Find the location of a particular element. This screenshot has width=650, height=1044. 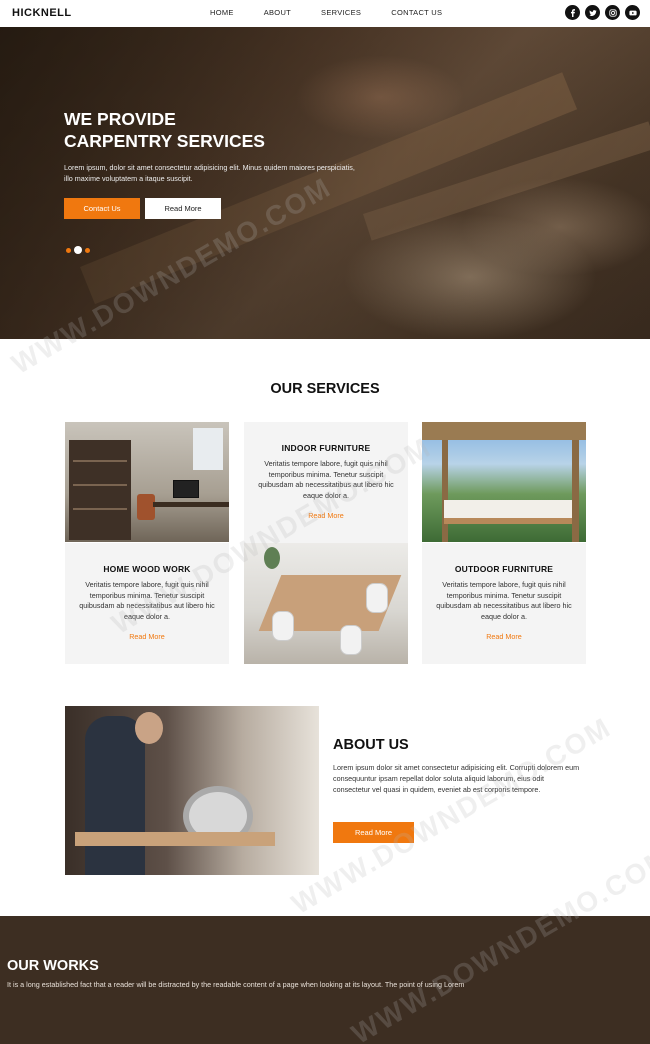

social-links is located at coordinates (602, 12).